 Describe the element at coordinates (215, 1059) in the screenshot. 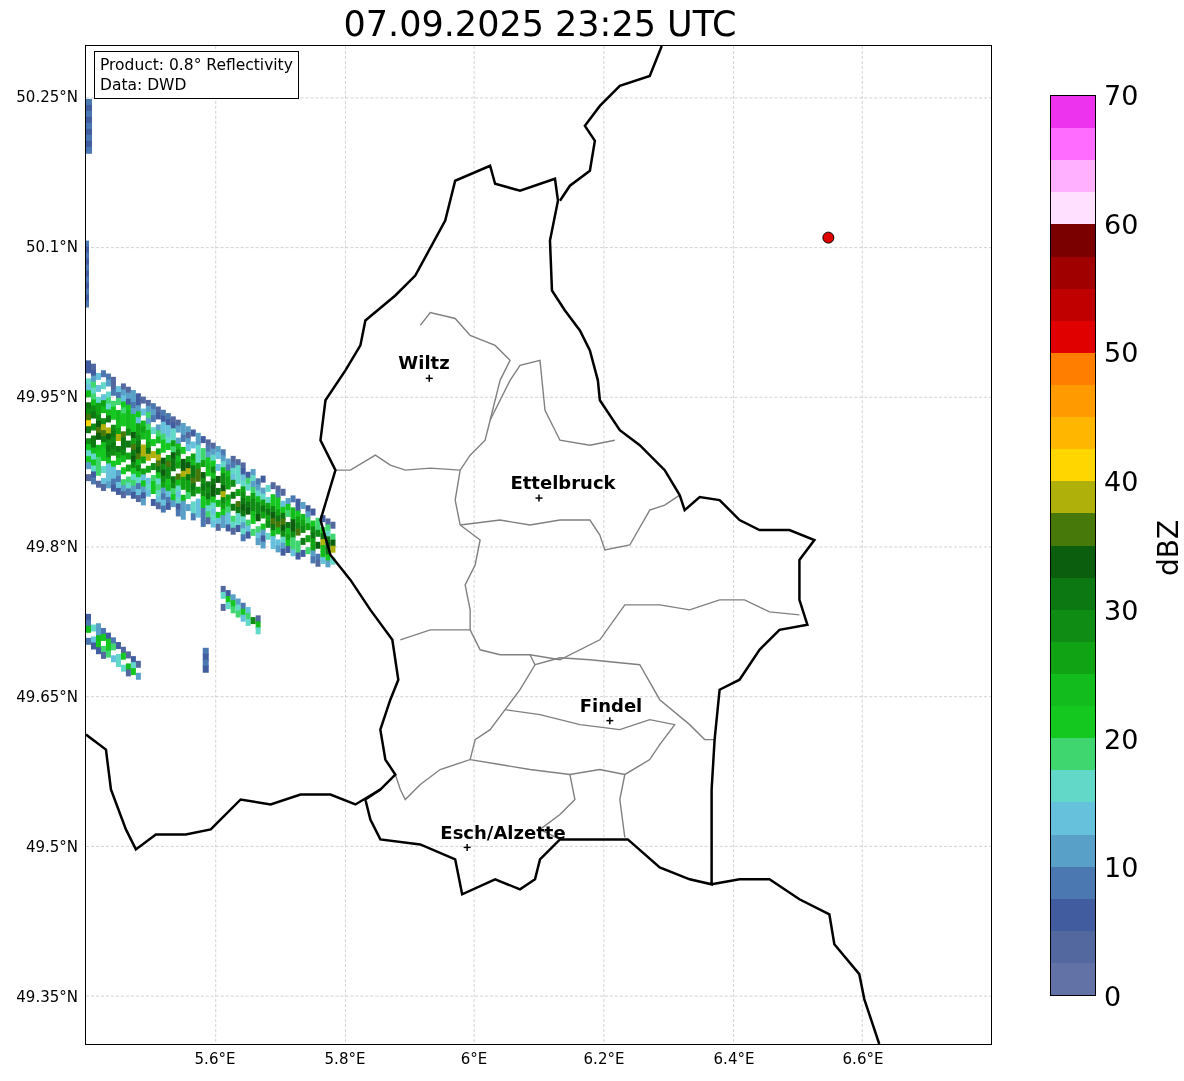

I see `longitude-label: 5.6°E` at that location.